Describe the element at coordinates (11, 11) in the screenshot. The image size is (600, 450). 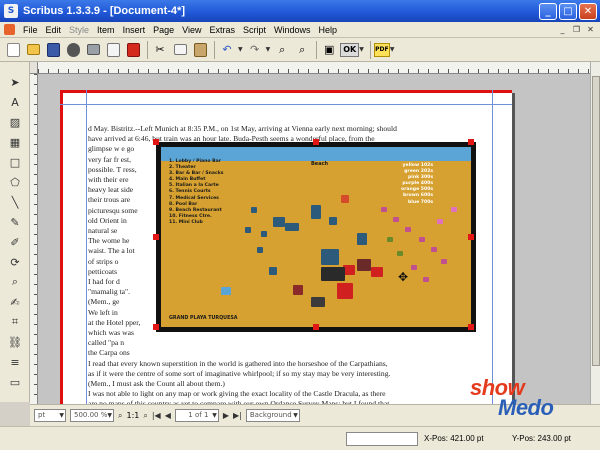
I see `scribus-app-icon: S` at that location.